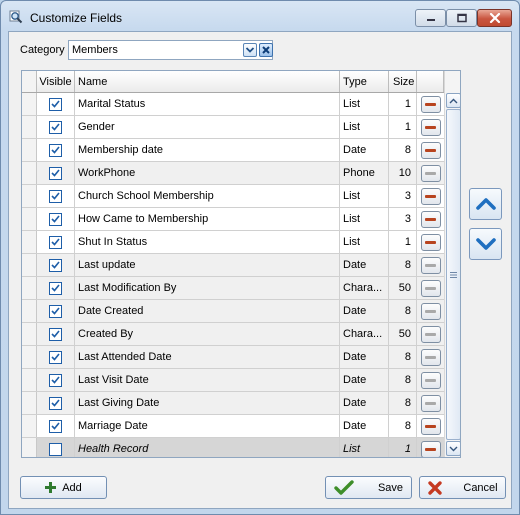  I want to click on column-header-size: Size, so click(403, 81).